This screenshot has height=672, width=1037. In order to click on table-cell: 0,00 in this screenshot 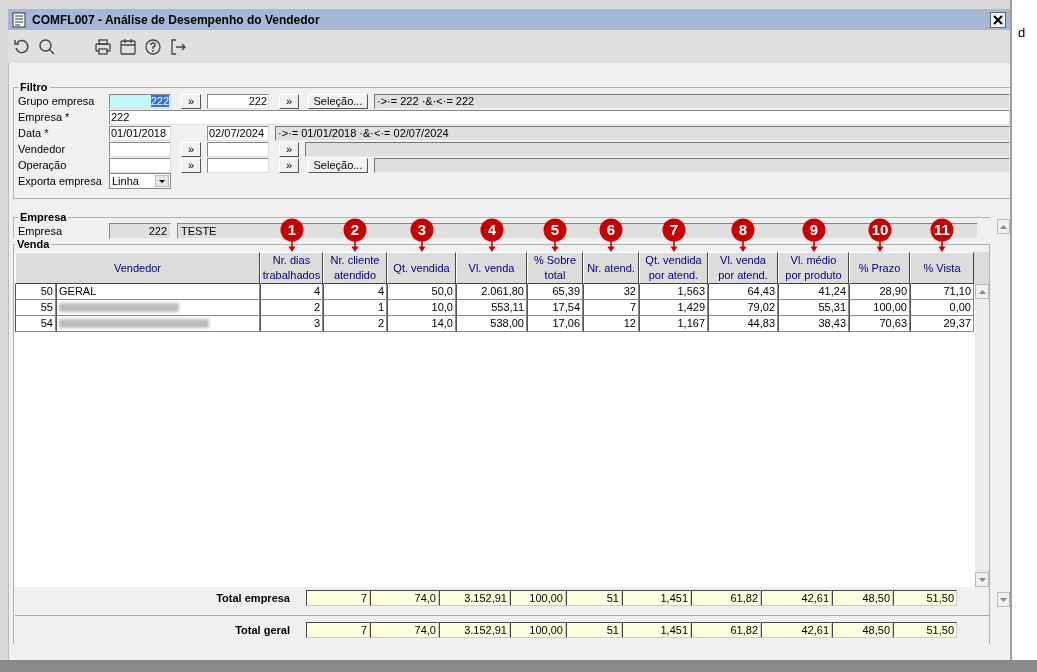, I will do `click(942, 308)`.